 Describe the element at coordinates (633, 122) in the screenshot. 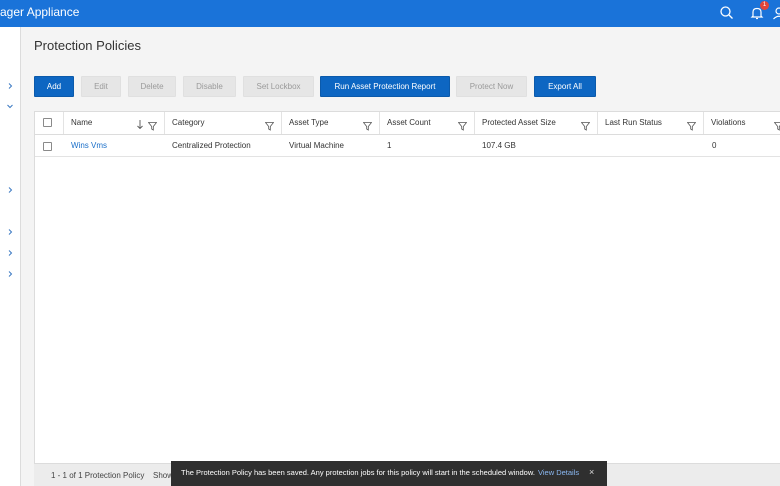

I see `column-last-run-label: Last Run Status` at that location.